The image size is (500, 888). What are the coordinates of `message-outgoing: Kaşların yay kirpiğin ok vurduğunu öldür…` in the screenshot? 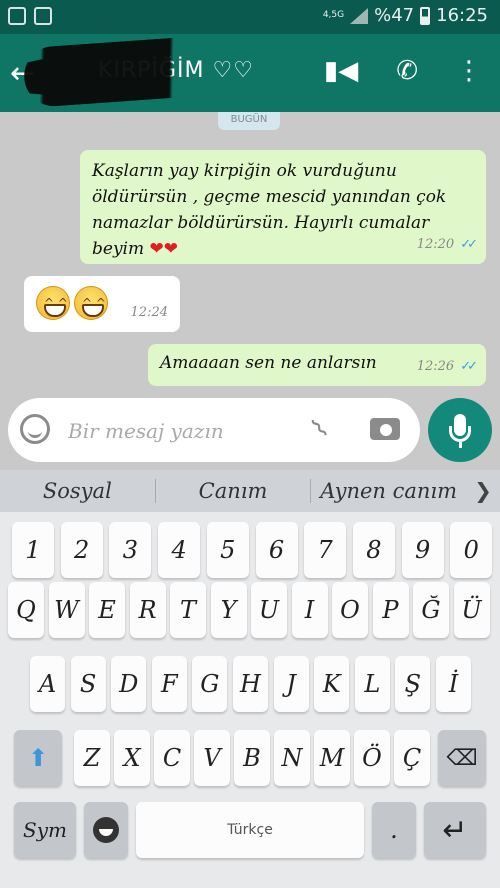 It's located at (283, 207).